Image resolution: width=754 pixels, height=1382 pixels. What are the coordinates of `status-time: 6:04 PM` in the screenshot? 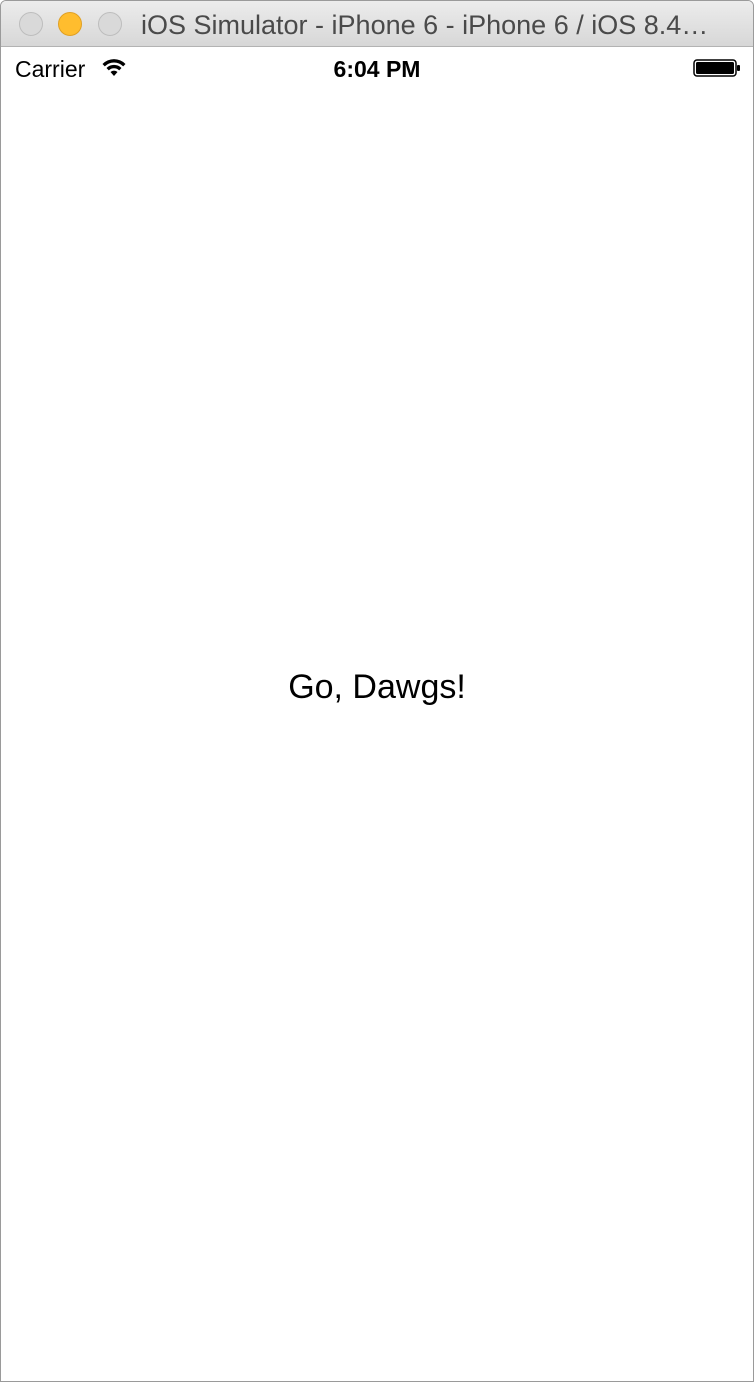 It's located at (377, 69).